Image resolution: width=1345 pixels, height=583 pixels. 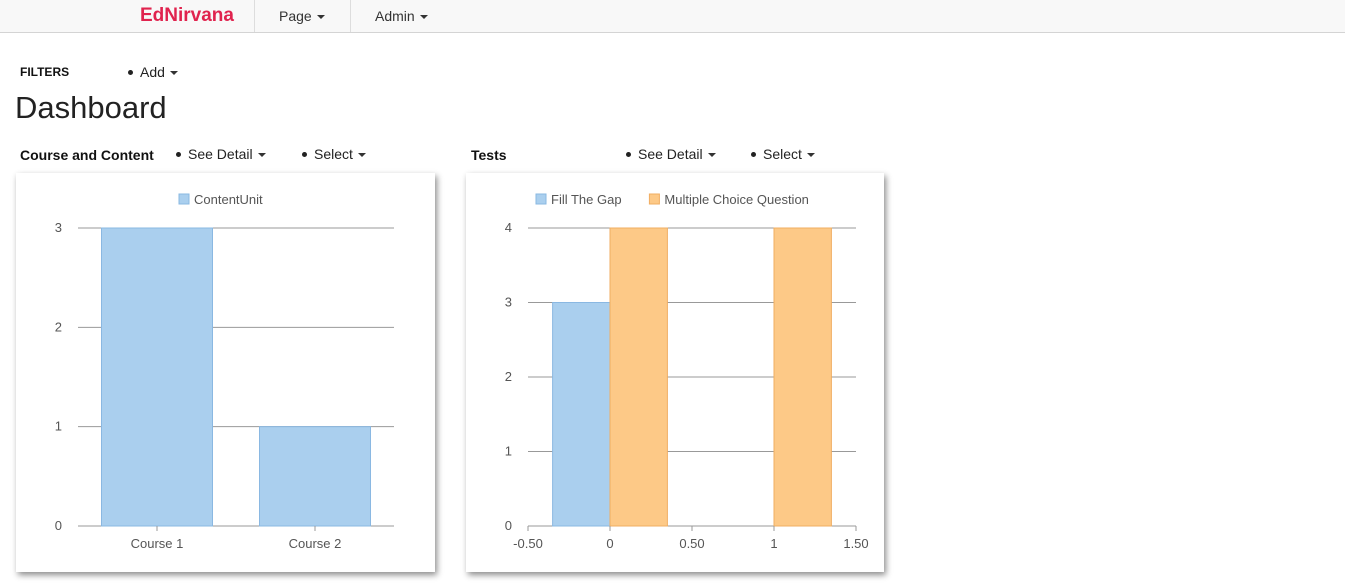 I want to click on x-tick-label: 1, so click(x=773, y=543).